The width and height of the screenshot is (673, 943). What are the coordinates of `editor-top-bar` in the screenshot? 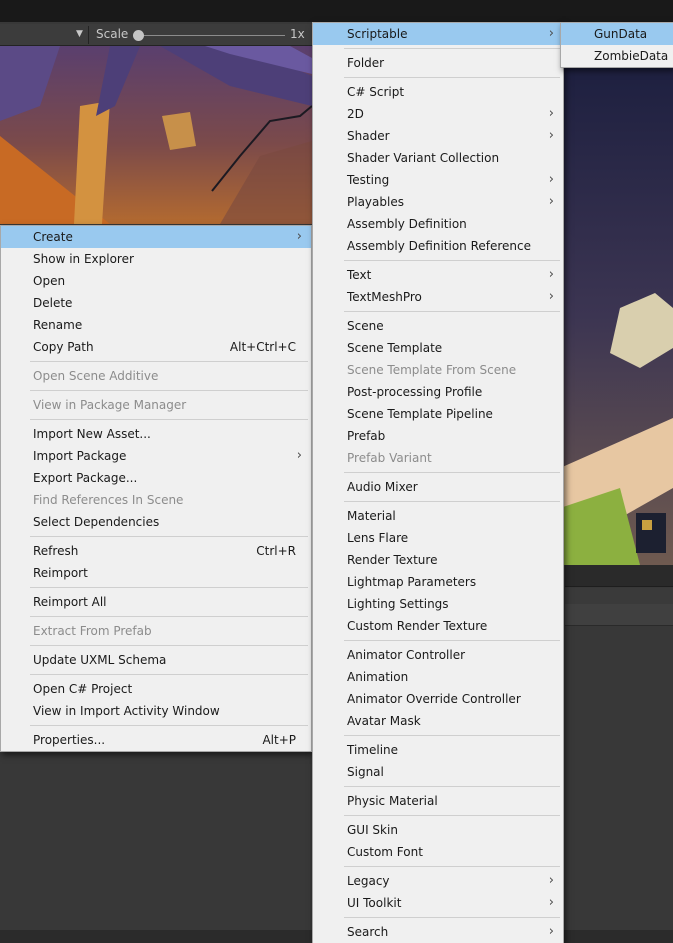 It's located at (336, 11).